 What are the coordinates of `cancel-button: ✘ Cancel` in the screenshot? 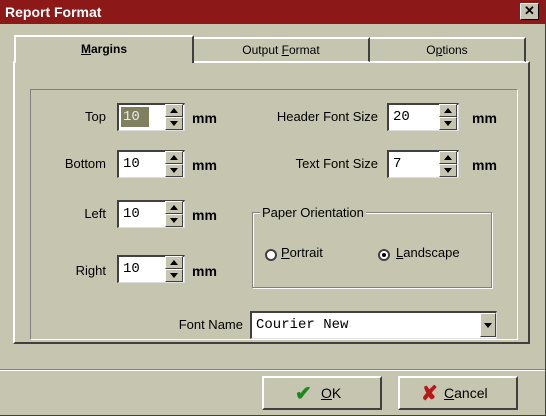 It's located at (458, 393).